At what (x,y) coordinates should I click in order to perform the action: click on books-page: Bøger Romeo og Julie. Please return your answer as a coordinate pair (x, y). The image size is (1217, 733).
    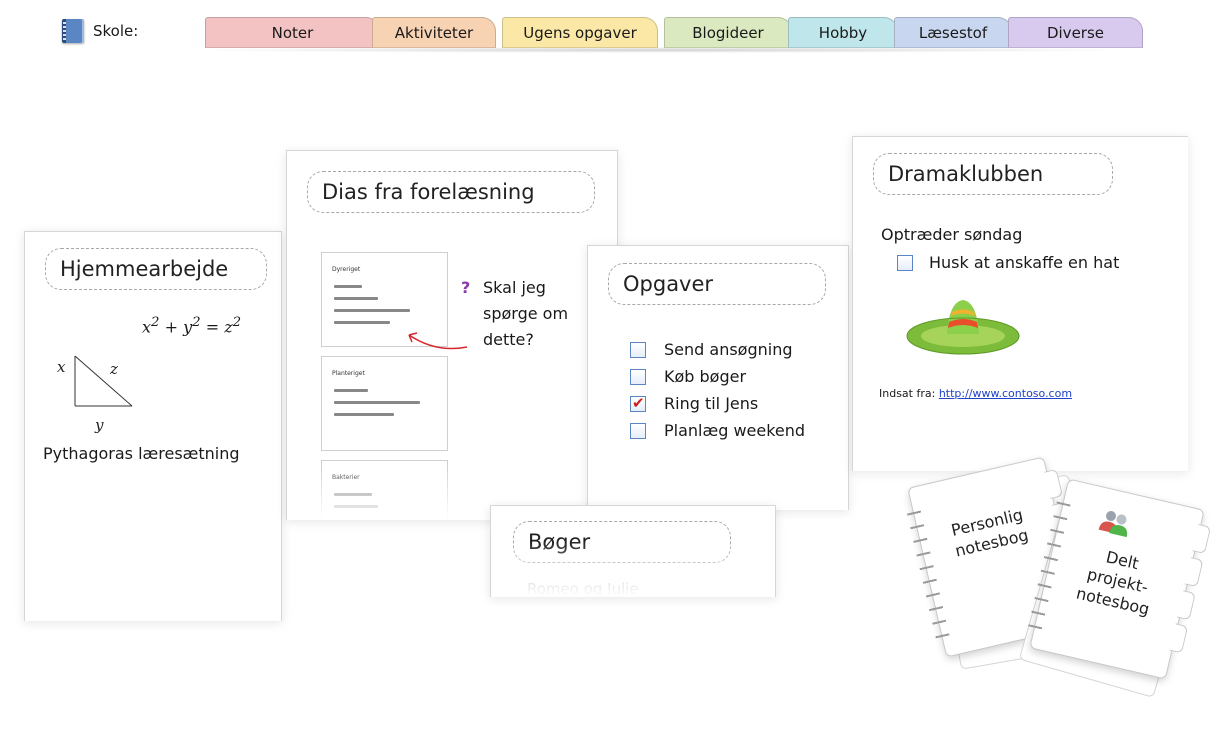
    Looking at the image, I should click on (633, 551).